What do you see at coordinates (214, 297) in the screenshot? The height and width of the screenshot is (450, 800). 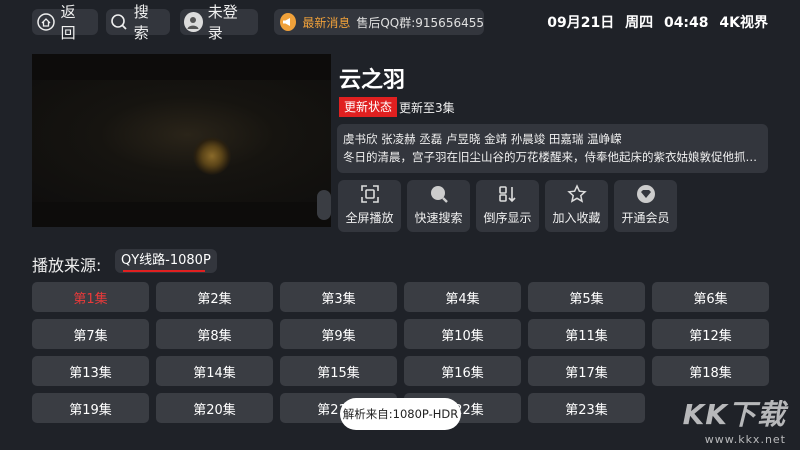 I see `episode-button: 第2集` at bounding box center [214, 297].